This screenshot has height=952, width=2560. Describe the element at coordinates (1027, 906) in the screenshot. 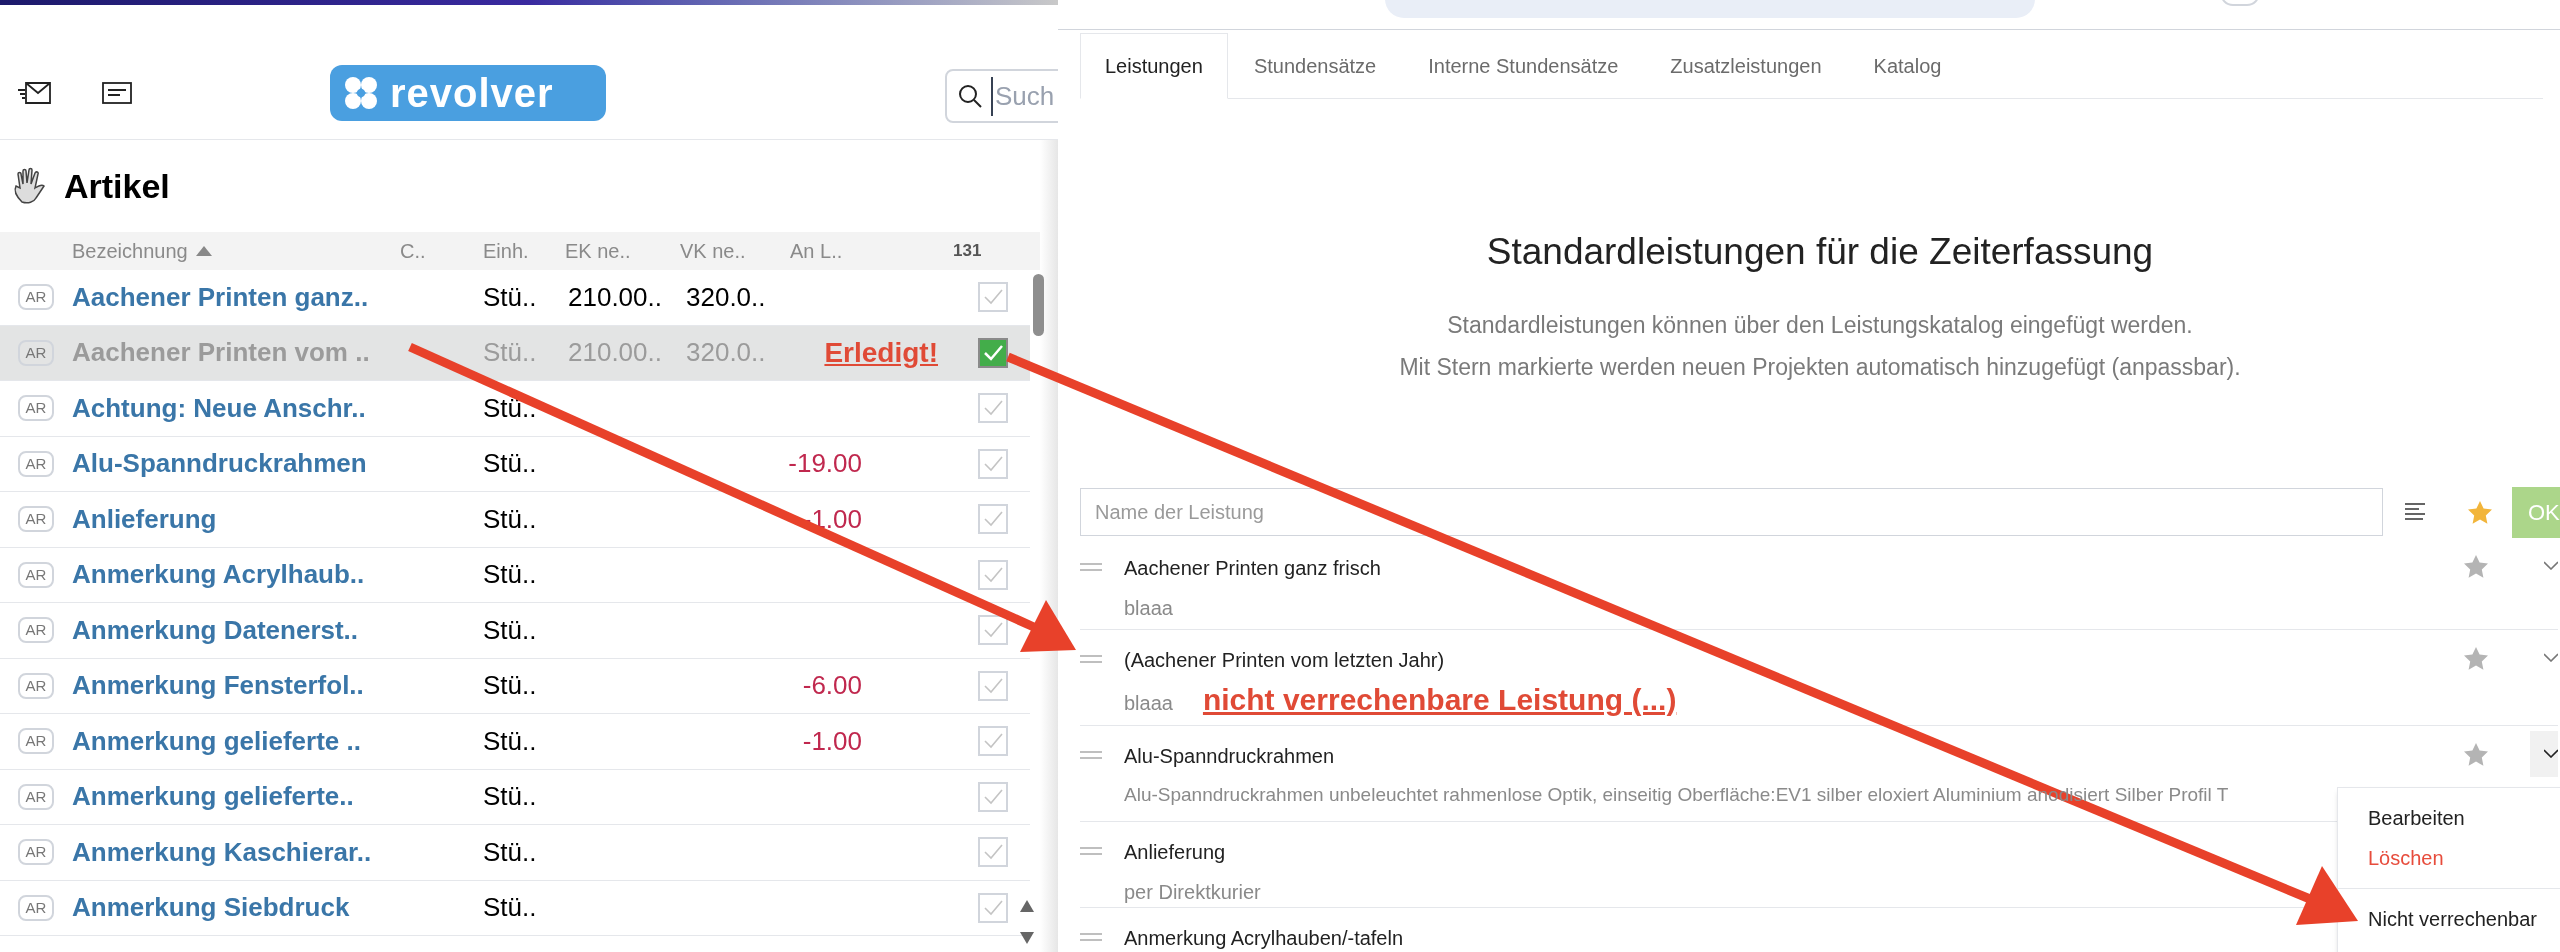

I see `scroll-up-icon` at that location.